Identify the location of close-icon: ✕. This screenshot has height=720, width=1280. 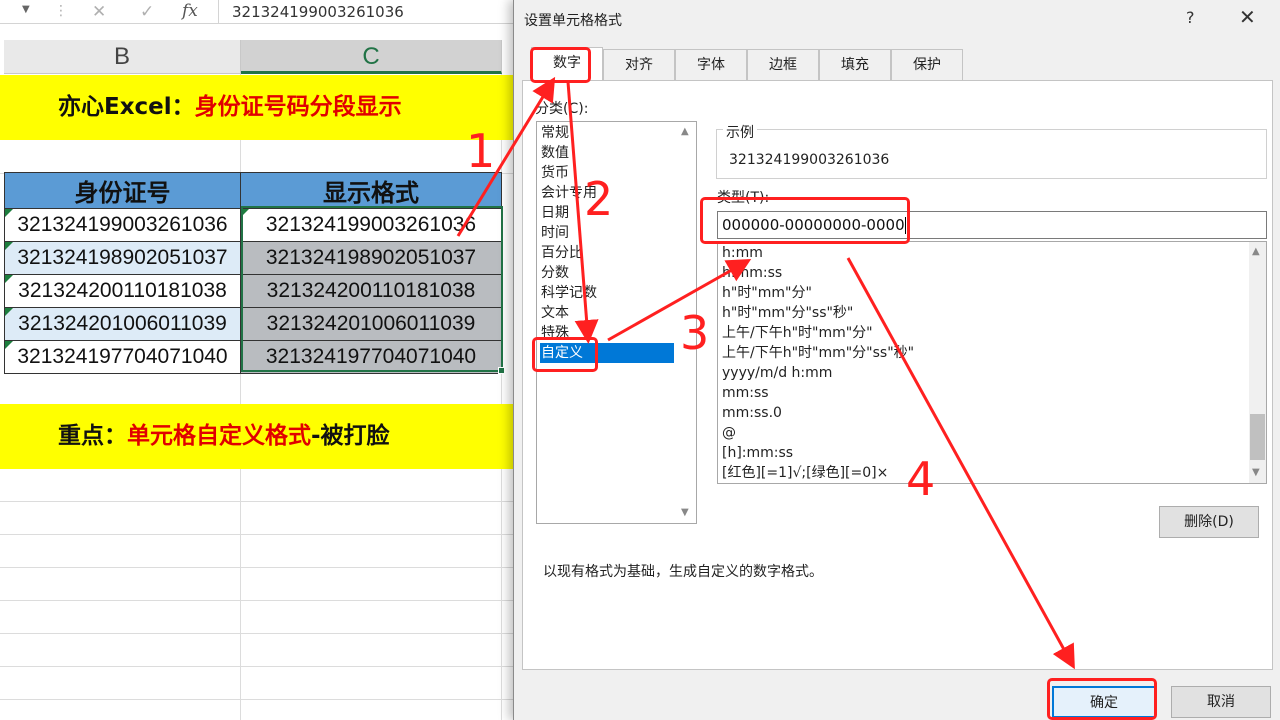
(1247, 17).